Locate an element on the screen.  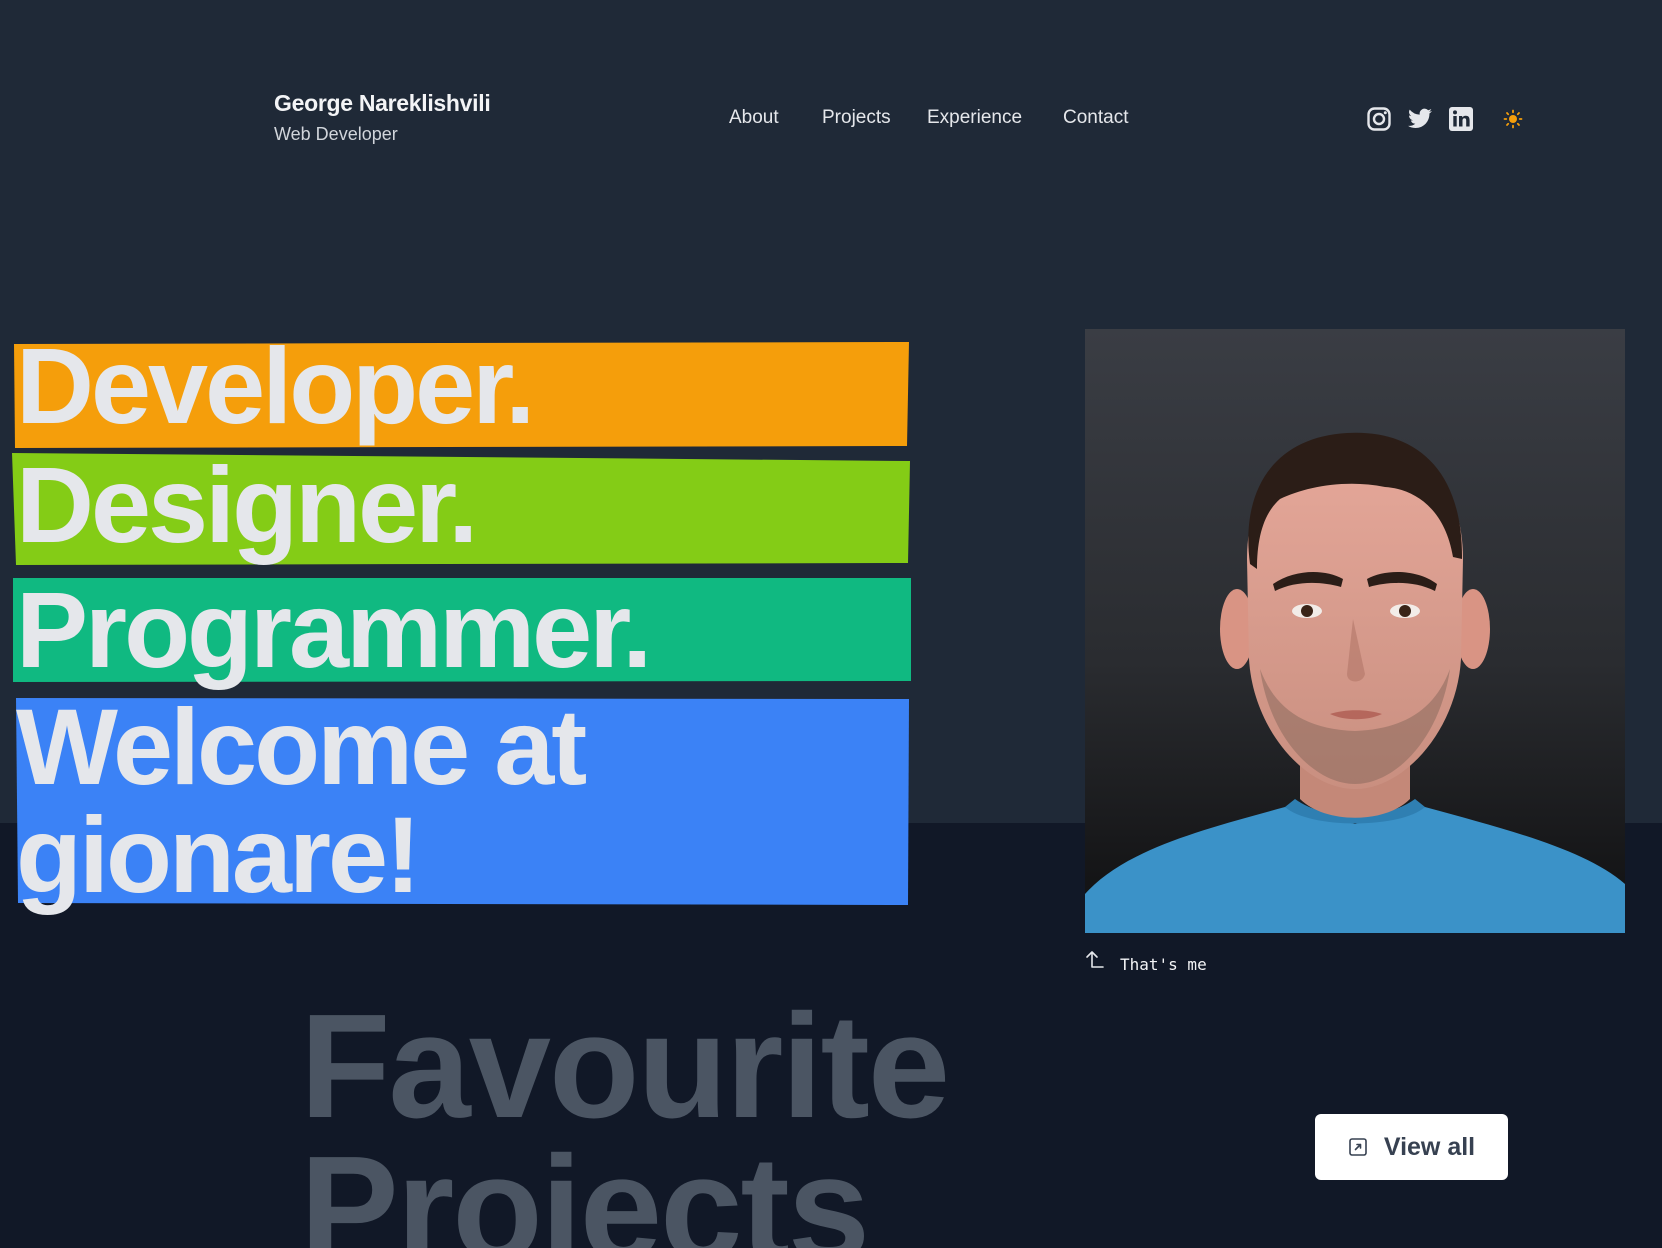
section-heading-favourite-projects: Favourite Projects is located at coordinates (670, 1120).